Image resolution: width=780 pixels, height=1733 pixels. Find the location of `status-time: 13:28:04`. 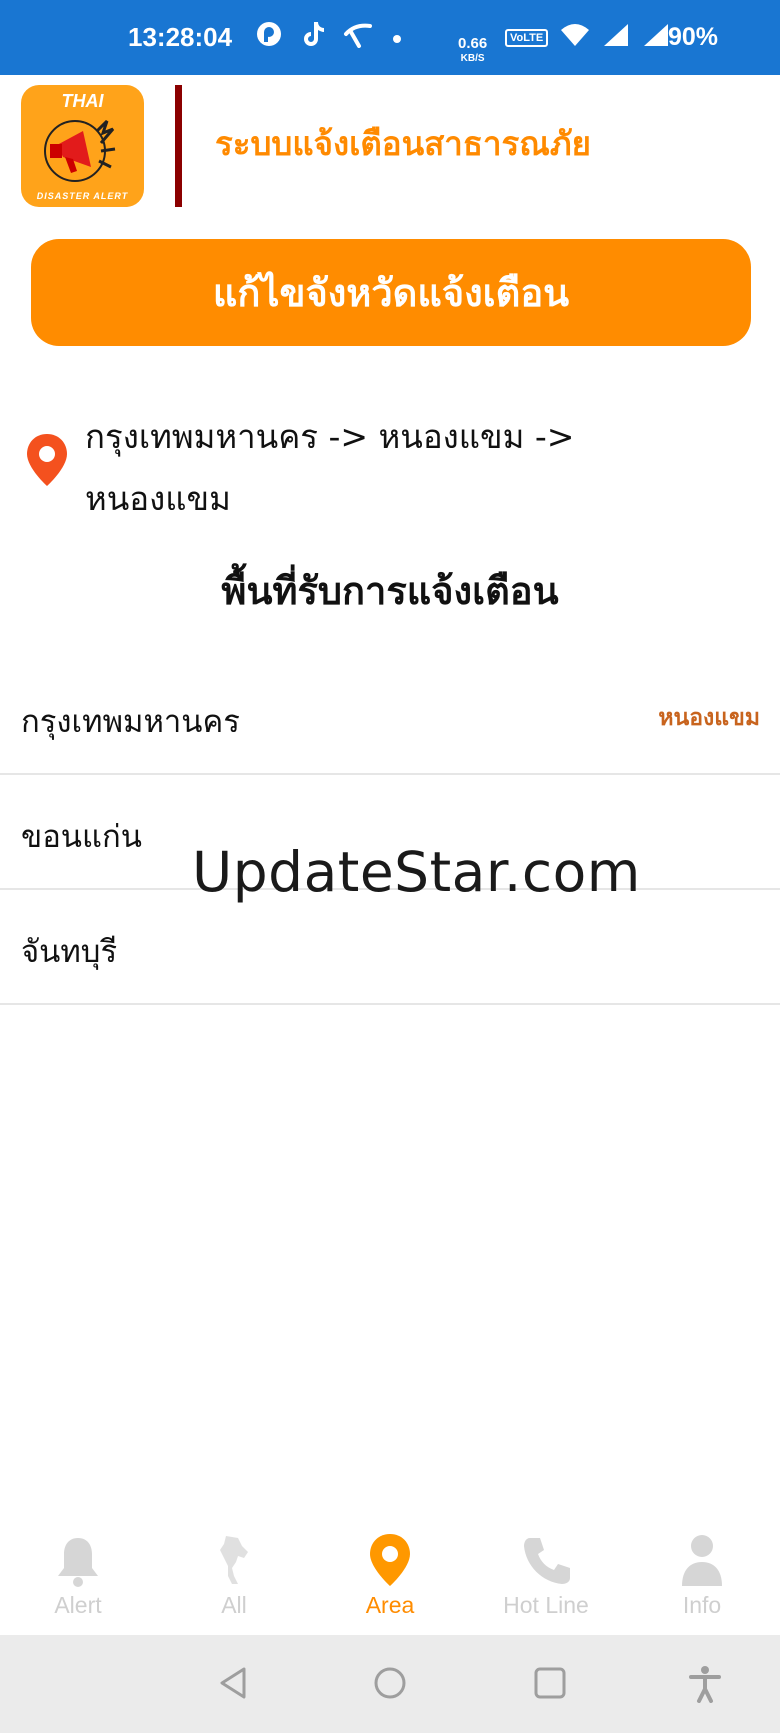

status-time: 13:28:04 is located at coordinates (180, 37).